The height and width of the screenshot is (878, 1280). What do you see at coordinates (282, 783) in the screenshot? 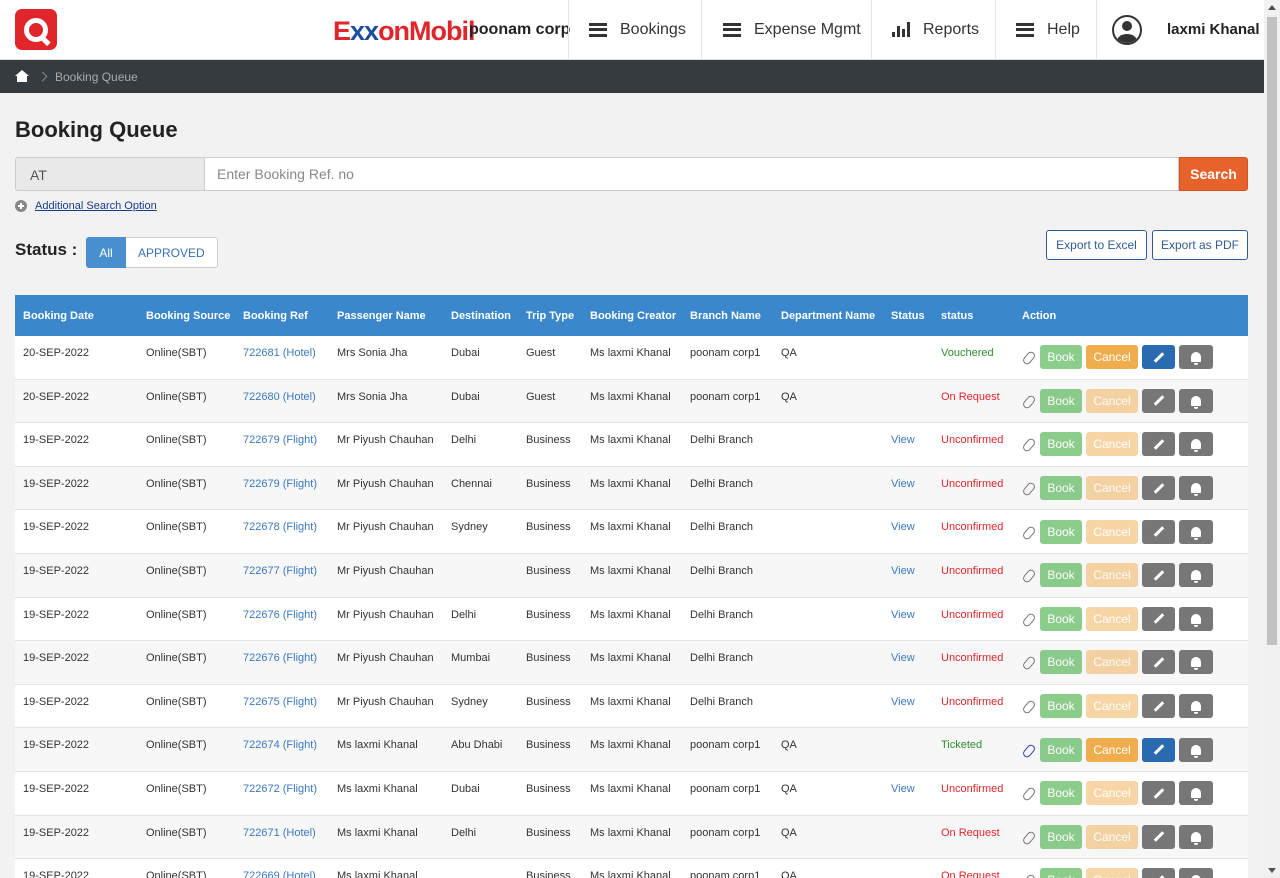
I see `booking-ref-link: 722672 (Flight)` at bounding box center [282, 783].